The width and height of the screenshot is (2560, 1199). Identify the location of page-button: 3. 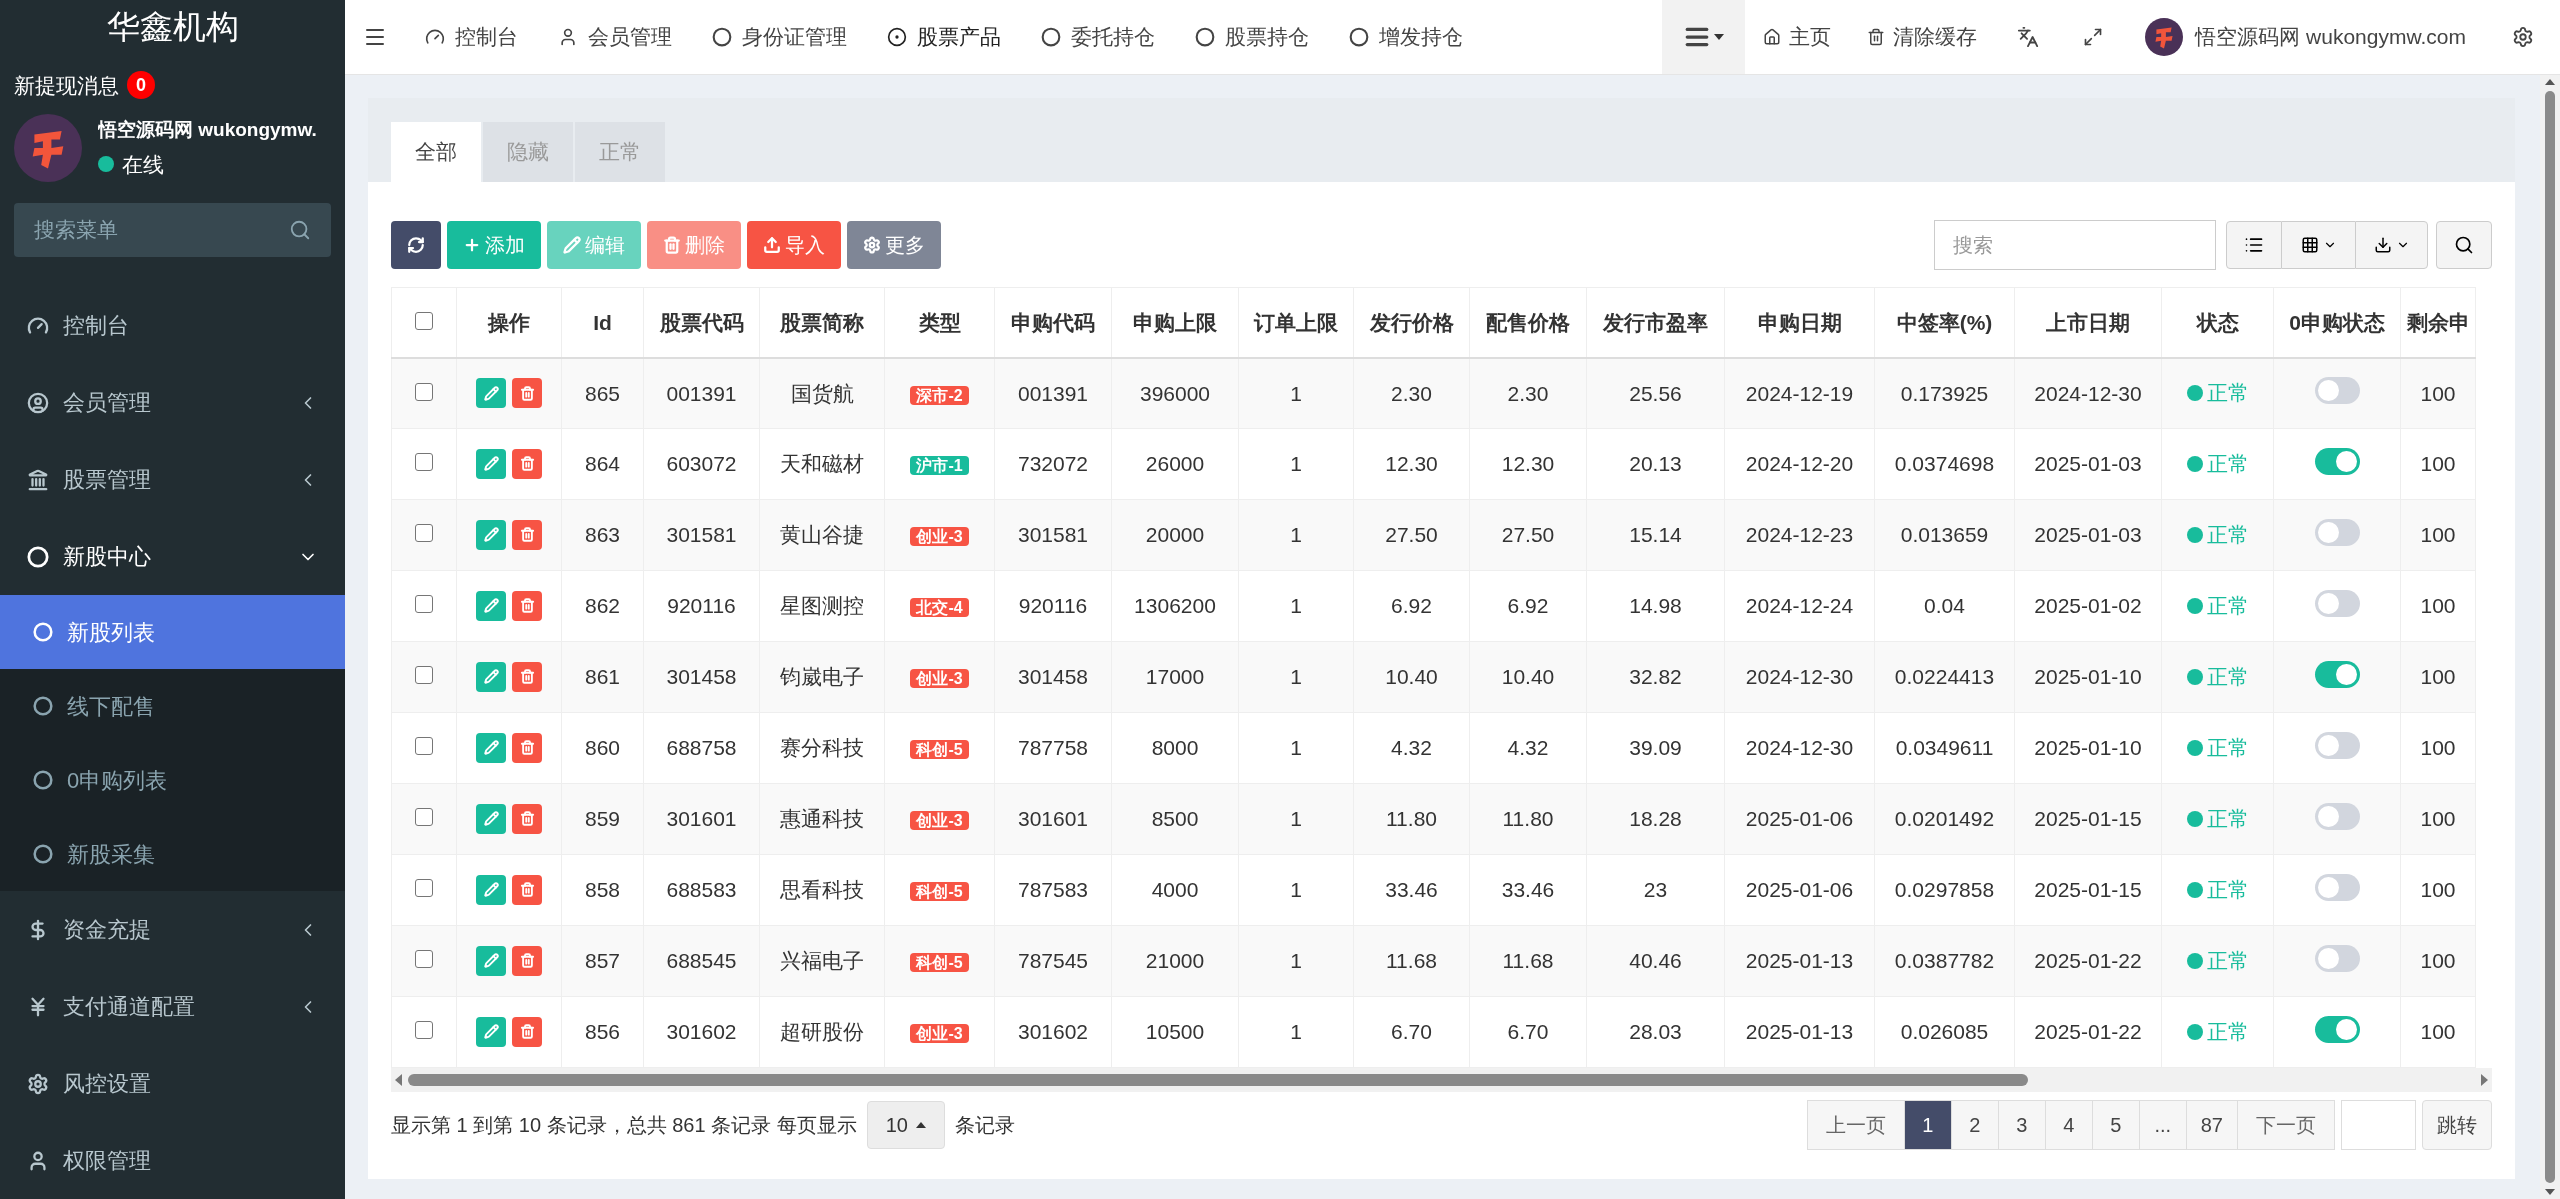
(2021, 1125).